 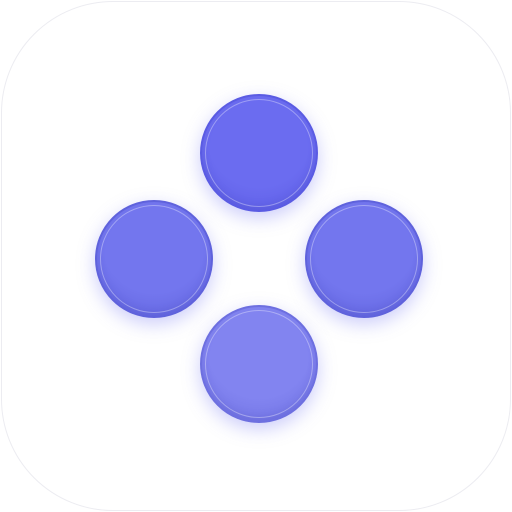 I want to click on dot-top-icon, so click(x=259, y=153).